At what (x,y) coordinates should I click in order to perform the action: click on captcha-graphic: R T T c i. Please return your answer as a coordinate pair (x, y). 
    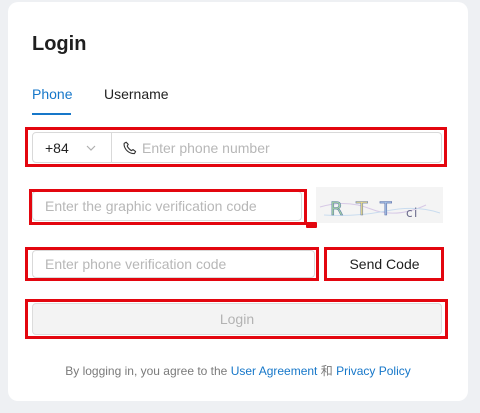
    Looking at the image, I should click on (380, 209).